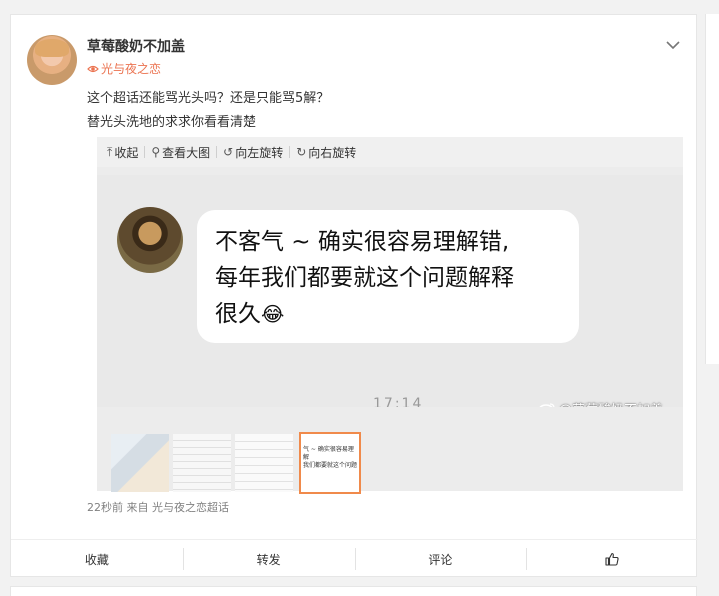  Describe the element at coordinates (362, 242) in the screenshot. I see `bubble-line-1: 不客气 ~ 确实很容易理解错,` at that location.